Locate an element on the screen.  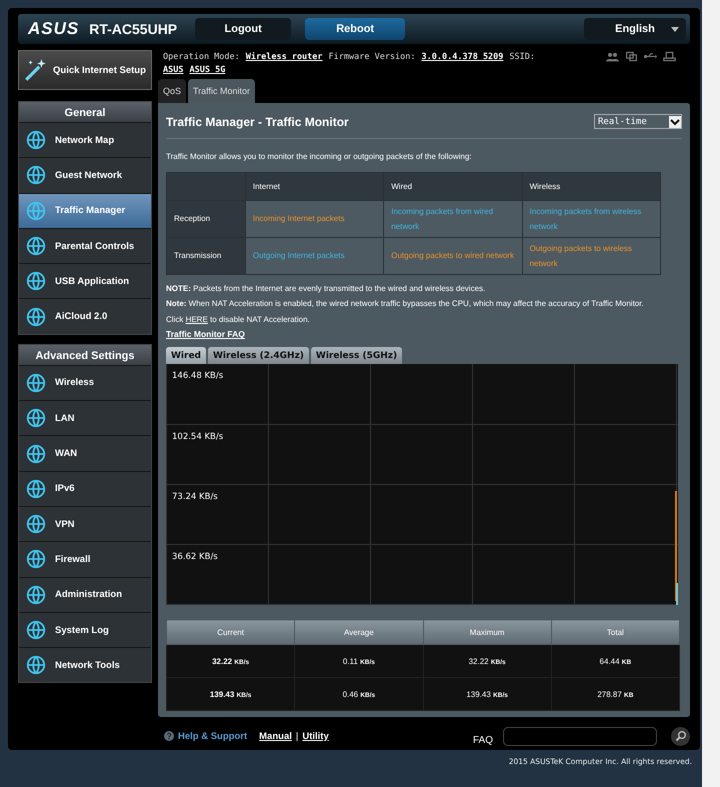
copy-icon is located at coordinates (631, 56).